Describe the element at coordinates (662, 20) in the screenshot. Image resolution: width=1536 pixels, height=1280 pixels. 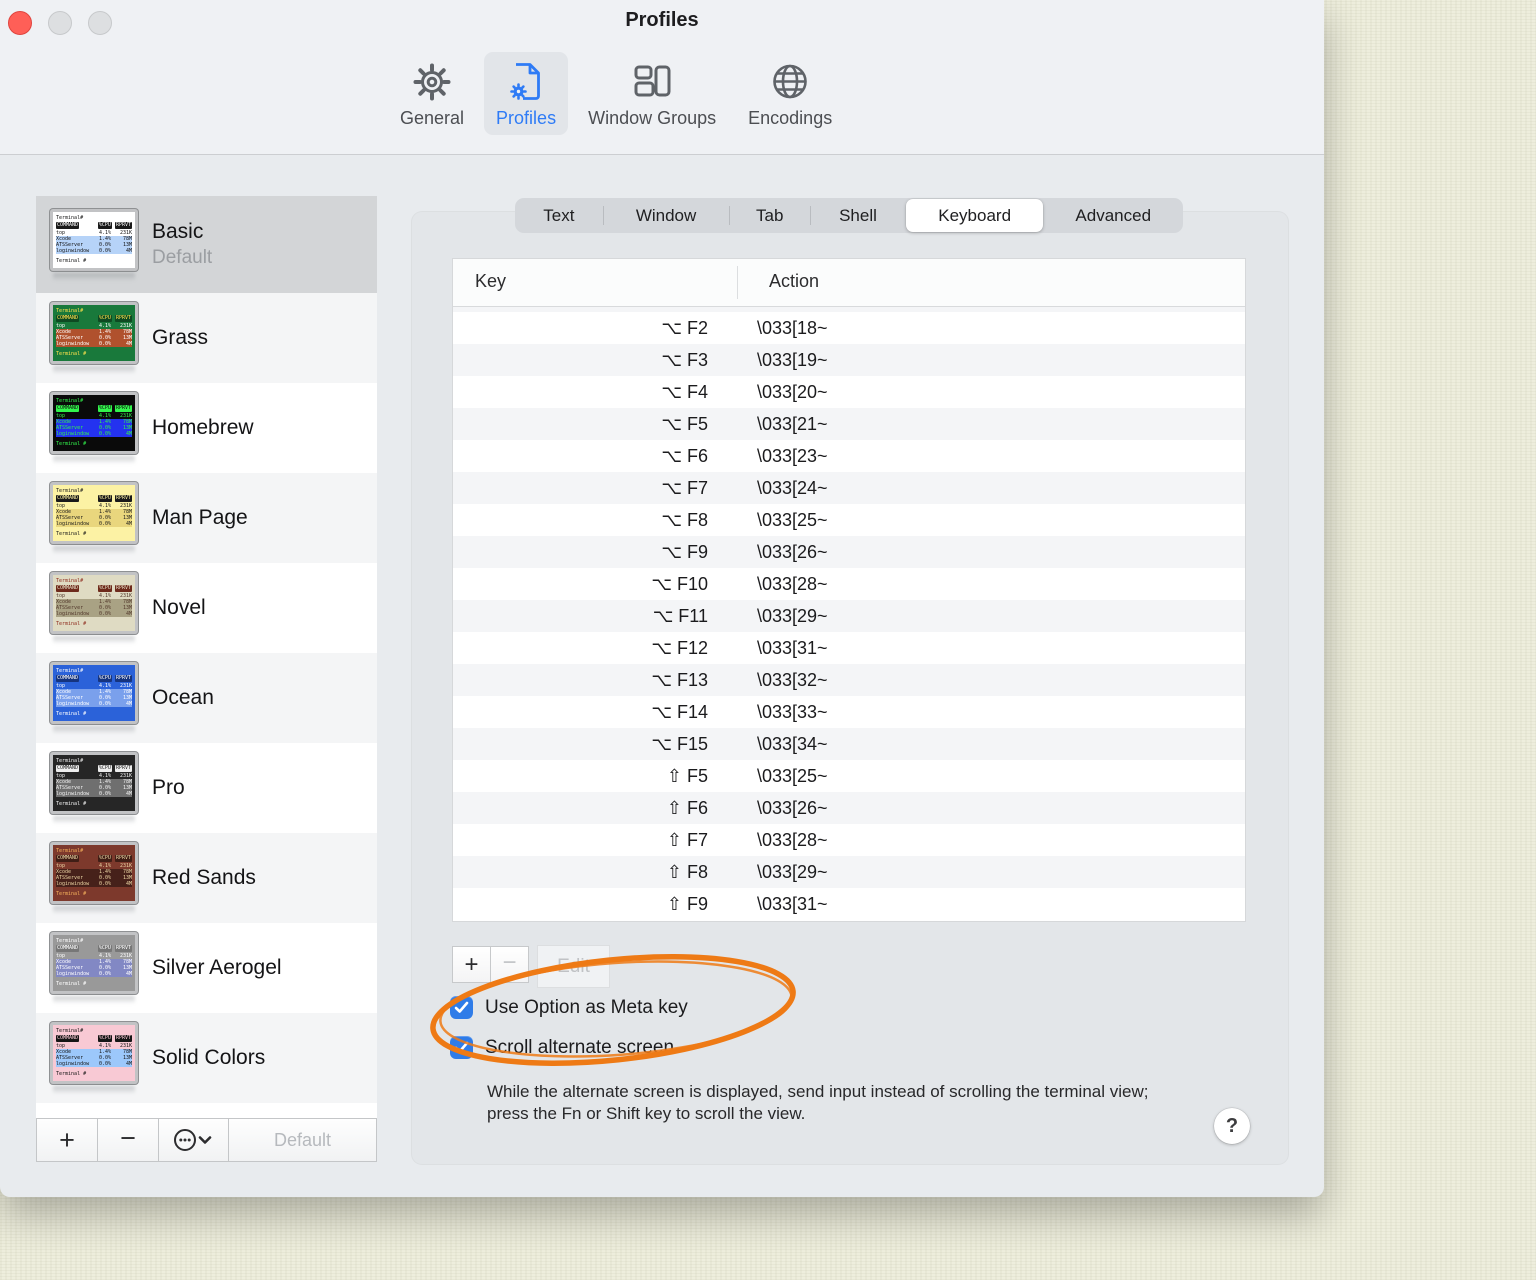
I see `window-title: Profiles` at that location.